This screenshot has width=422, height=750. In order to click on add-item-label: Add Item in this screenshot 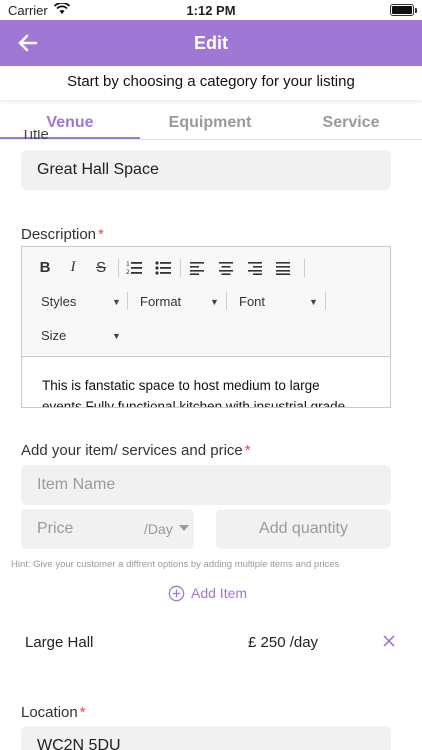, I will do `click(219, 593)`.